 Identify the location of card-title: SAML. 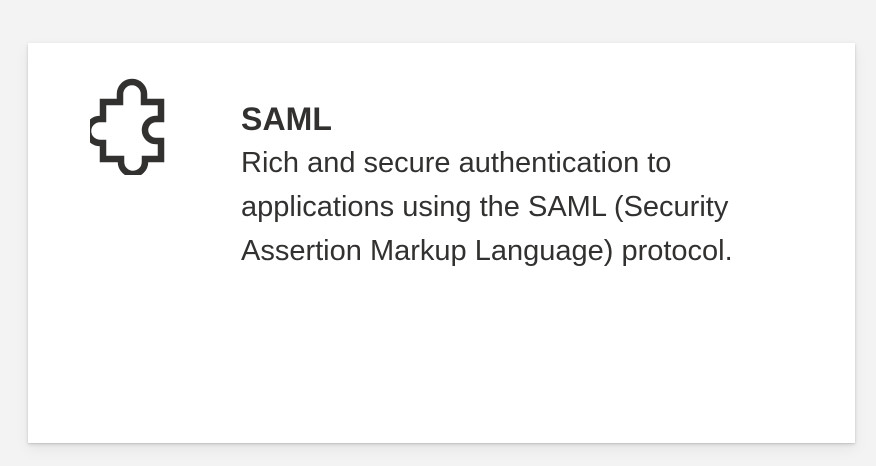
(287, 119).